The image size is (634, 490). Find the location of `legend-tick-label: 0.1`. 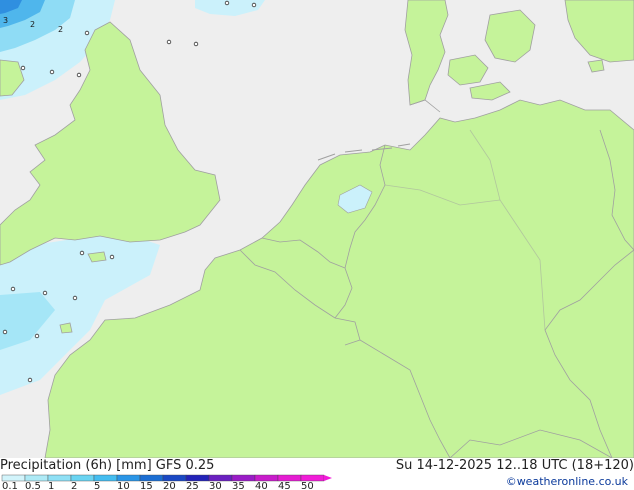

legend-tick-label: 0.1 is located at coordinates (10, 485).